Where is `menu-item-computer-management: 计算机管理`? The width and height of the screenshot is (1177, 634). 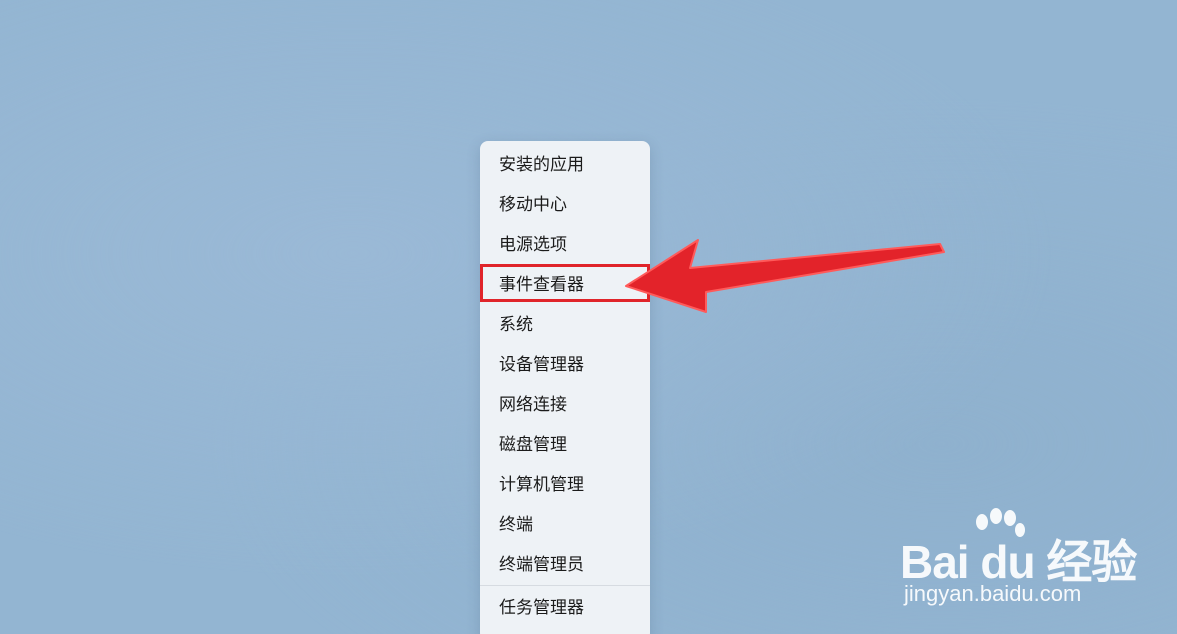
menu-item-computer-management: 计算机管理 is located at coordinates (565, 485).